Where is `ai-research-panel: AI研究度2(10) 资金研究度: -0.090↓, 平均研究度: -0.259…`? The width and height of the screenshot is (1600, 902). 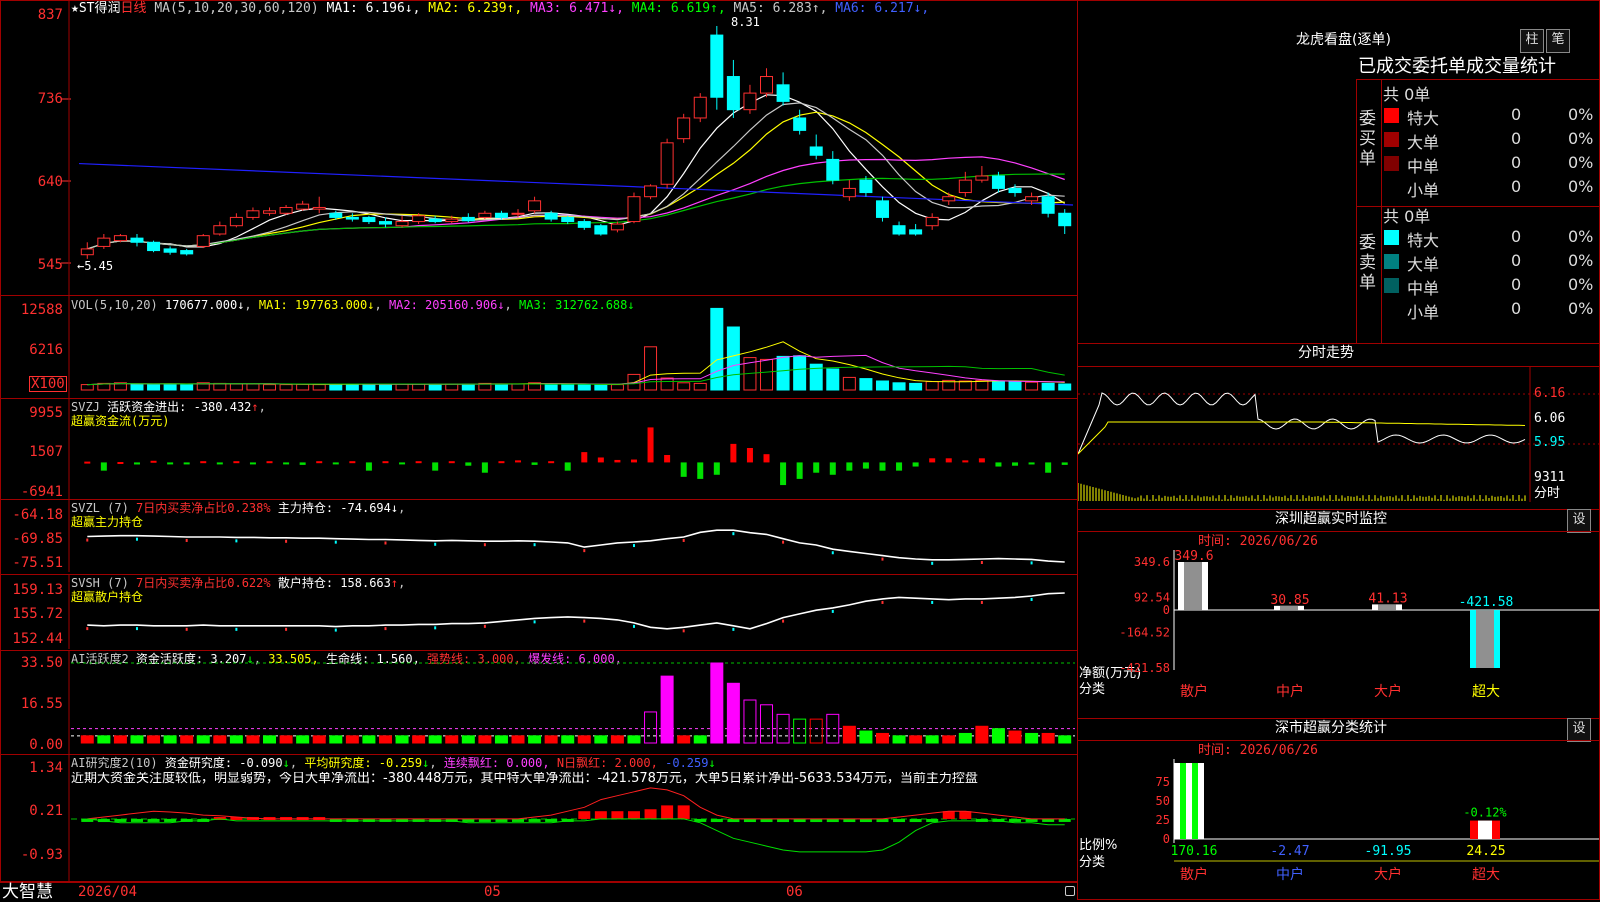 ai-research-panel: AI研究度2(10) 资金研究度: -0.090↓, 平均研究度: -0.259… is located at coordinates (539, 818).